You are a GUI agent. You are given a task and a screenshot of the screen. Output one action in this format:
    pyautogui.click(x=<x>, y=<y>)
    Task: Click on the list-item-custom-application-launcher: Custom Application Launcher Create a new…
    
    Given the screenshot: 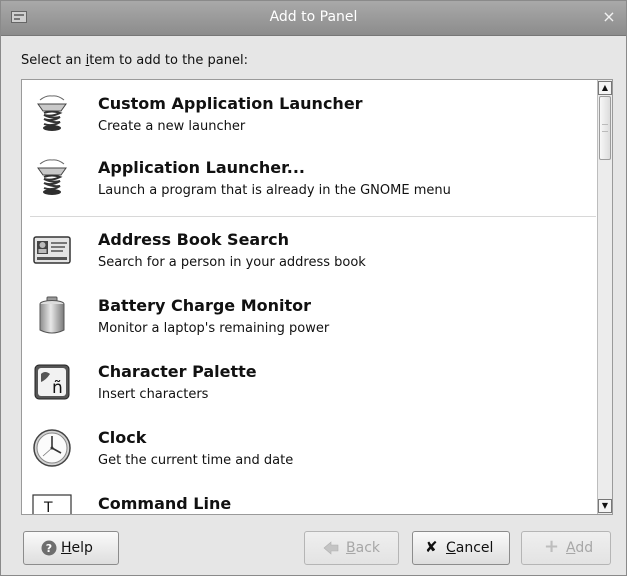 What is the action you would take?
    pyautogui.click(x=309, y=114)
    